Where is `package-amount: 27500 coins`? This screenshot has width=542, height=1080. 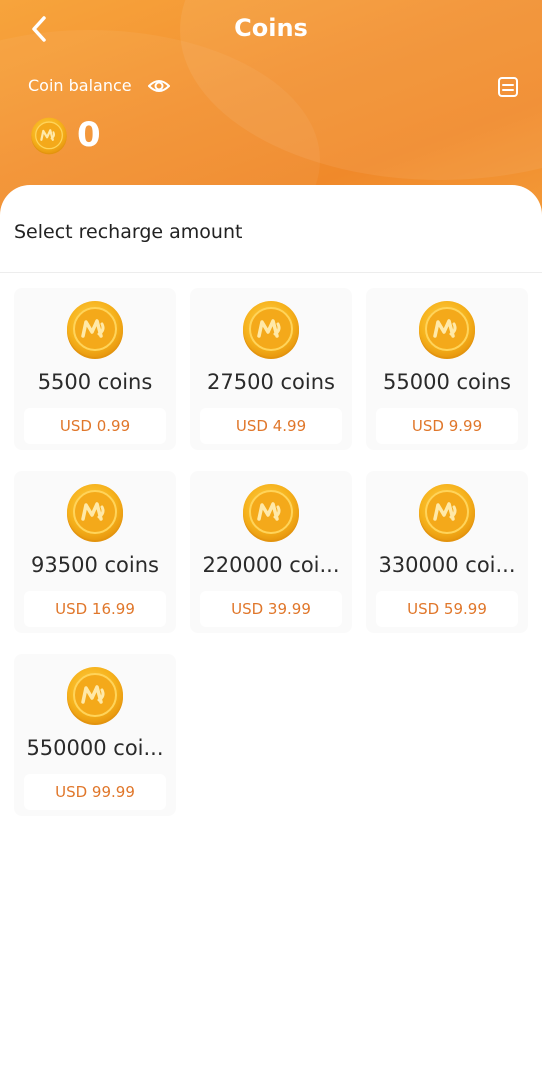 package-amount: 27500 coins is located at coordinates (271, 382).